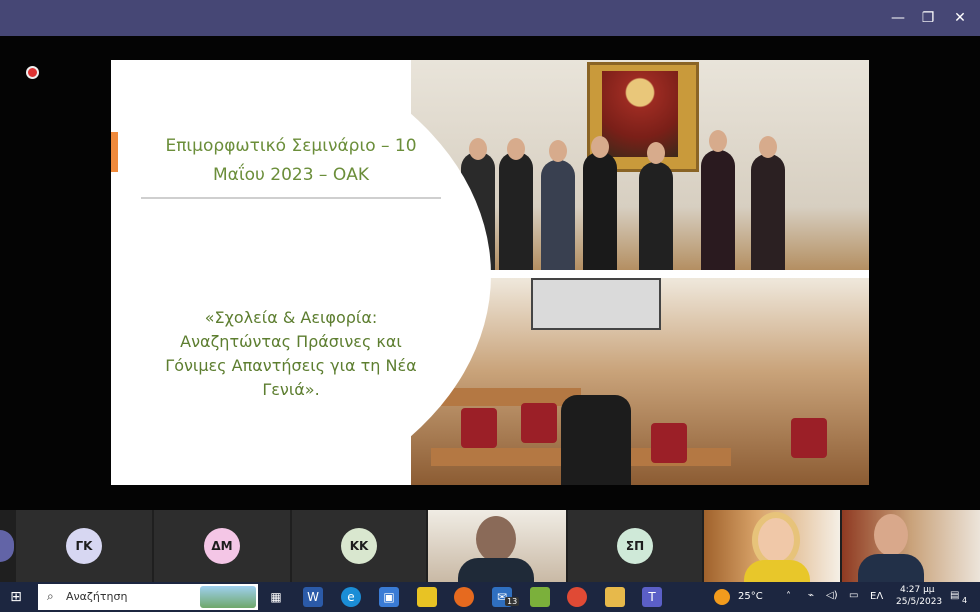 This screenshot has width=980, height=612. Describe the element at coordinates (615, 597) in the screenshot. I see `file-explorer-icon` at that location.